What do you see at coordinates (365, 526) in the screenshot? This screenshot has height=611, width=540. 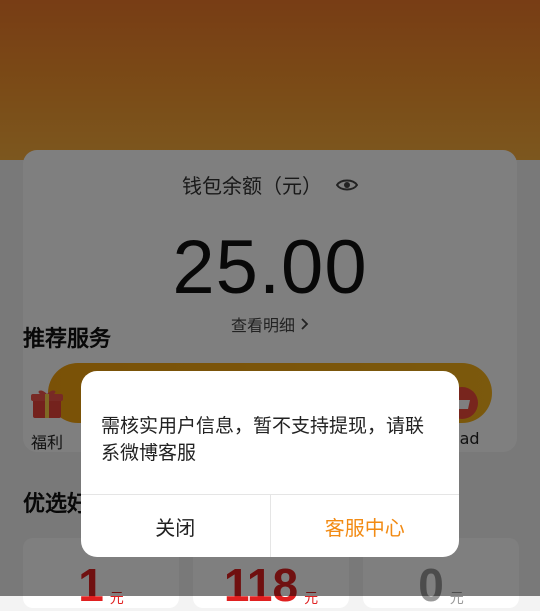 I see `customer-service-button: 客服中心` at bounding box center [365, 526].